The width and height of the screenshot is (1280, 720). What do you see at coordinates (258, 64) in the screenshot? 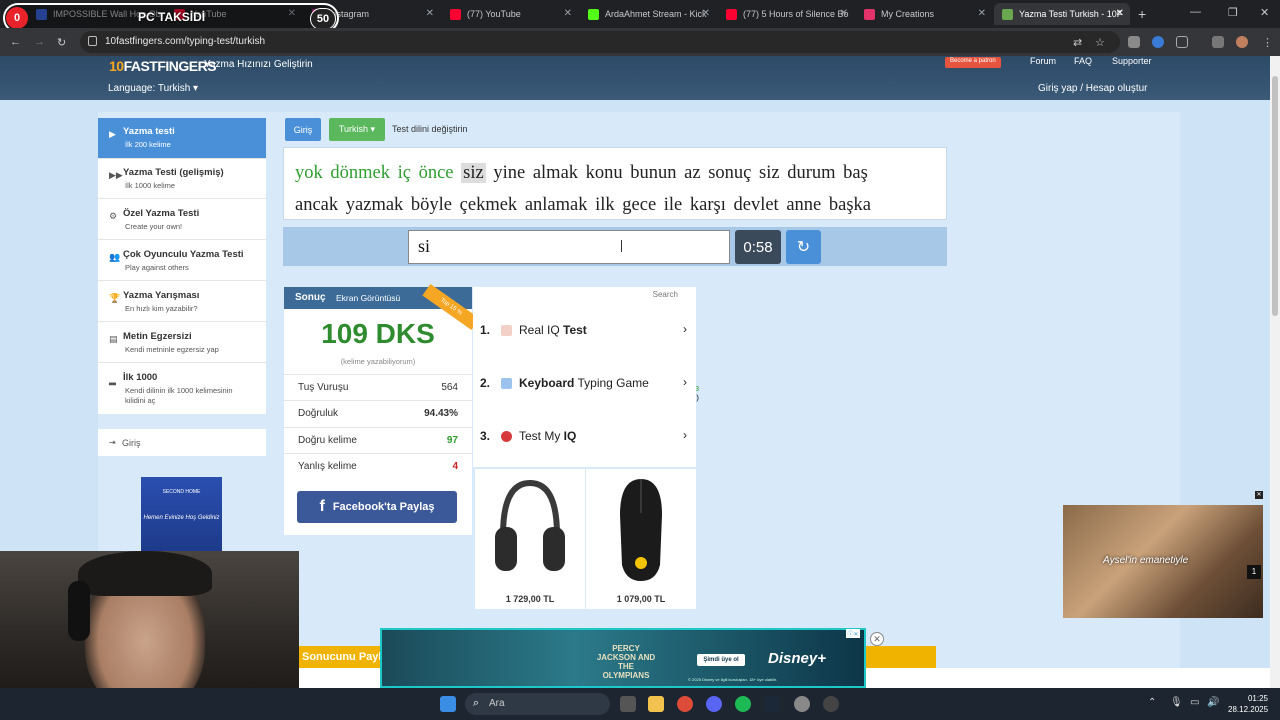
I see `site-slogan: Yazma Hızınızı Geliştirin` at bounding box center [258, 64].